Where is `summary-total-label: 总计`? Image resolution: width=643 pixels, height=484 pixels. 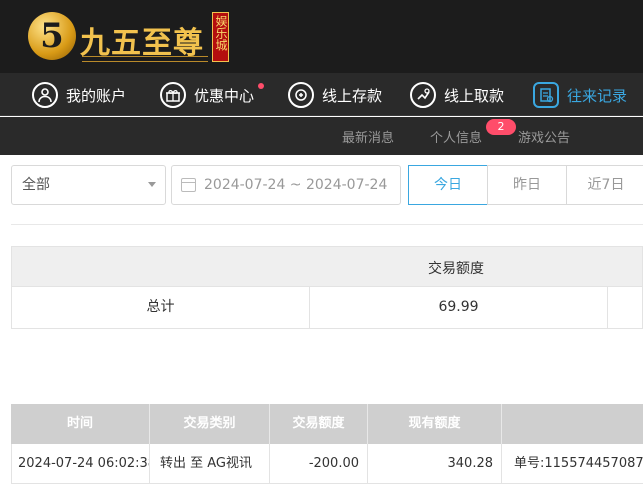
summary-total-label: 总计 is located at coordinates (161, 307).